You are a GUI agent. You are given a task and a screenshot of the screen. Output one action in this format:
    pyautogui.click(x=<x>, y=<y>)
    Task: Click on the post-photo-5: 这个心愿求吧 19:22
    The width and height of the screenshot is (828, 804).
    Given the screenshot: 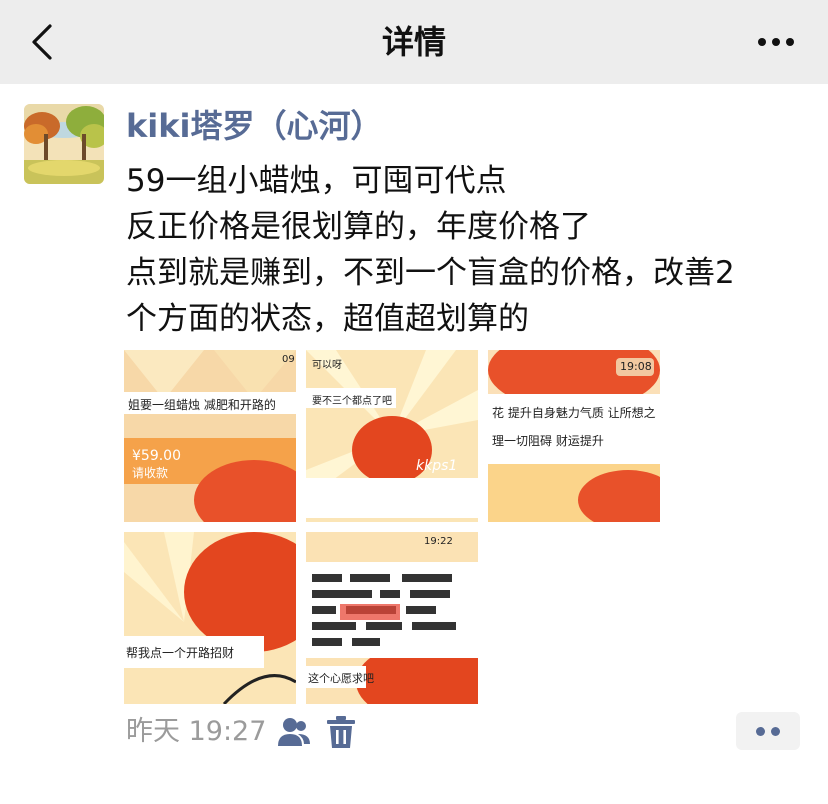 What is the action you would take?
    pyautogui.click(x=392, y=618)
    